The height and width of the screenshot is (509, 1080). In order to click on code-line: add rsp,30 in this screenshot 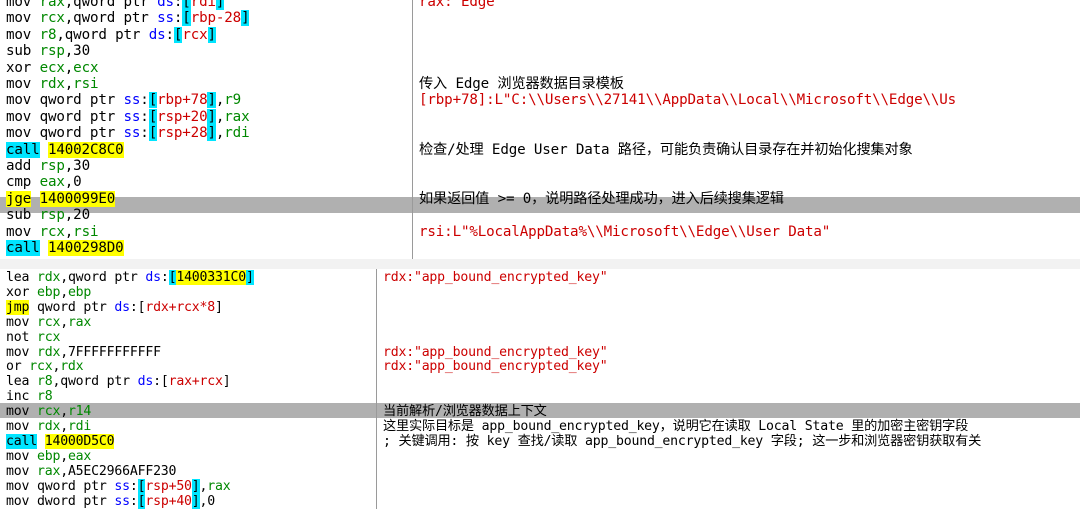, I will do `click(206, 166)`.